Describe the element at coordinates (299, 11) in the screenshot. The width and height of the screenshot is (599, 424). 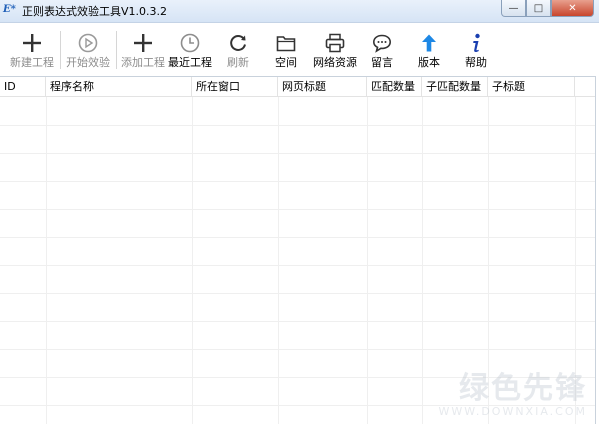
I see `title-bar: E* 正则表达式效验工具V1.0.3.2 — □ ✕` at that location.